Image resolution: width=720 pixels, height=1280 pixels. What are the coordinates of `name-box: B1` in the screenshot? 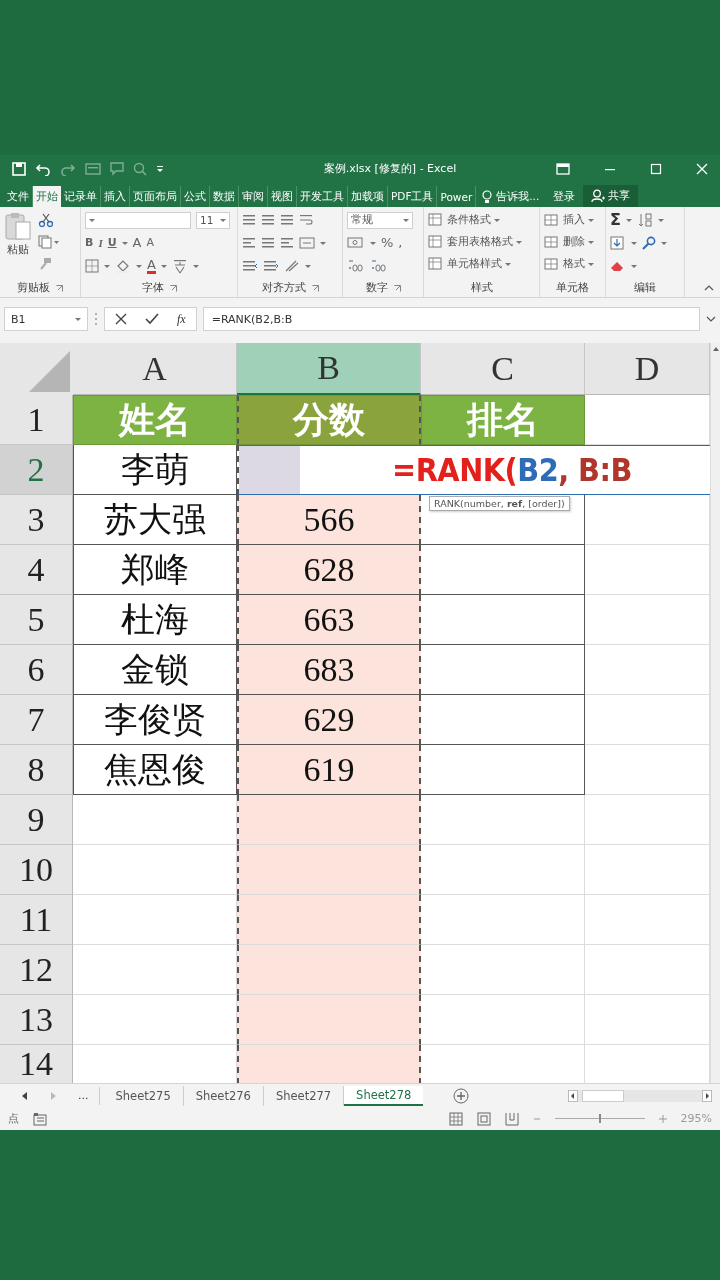 It's located at (46, 319).